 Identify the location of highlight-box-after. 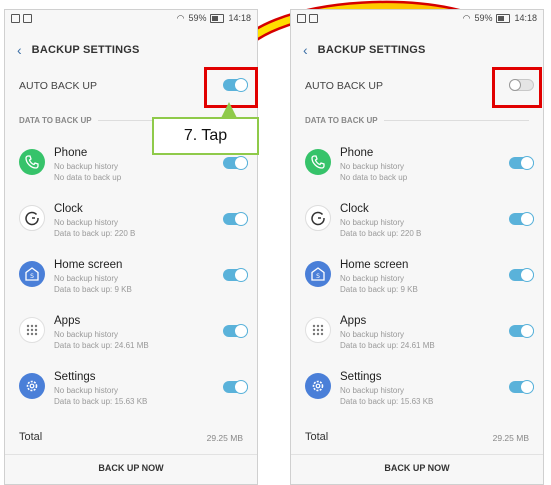
(517, 87).